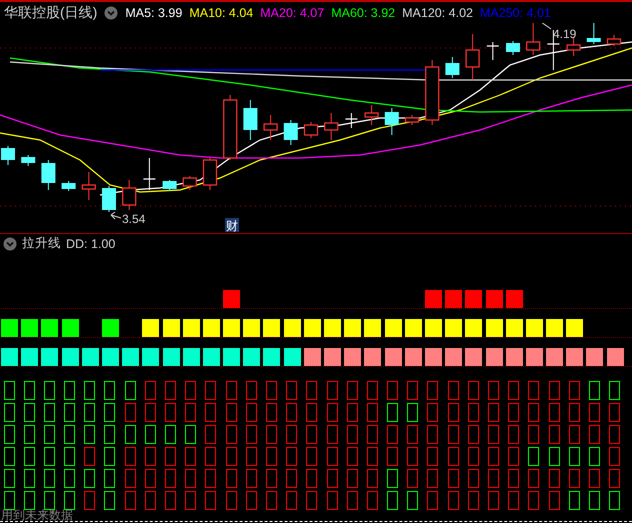  Describe the element at coordinates (292, 13) in the screenshot. I see `ma-readout: MA20: 4.07` at that location.